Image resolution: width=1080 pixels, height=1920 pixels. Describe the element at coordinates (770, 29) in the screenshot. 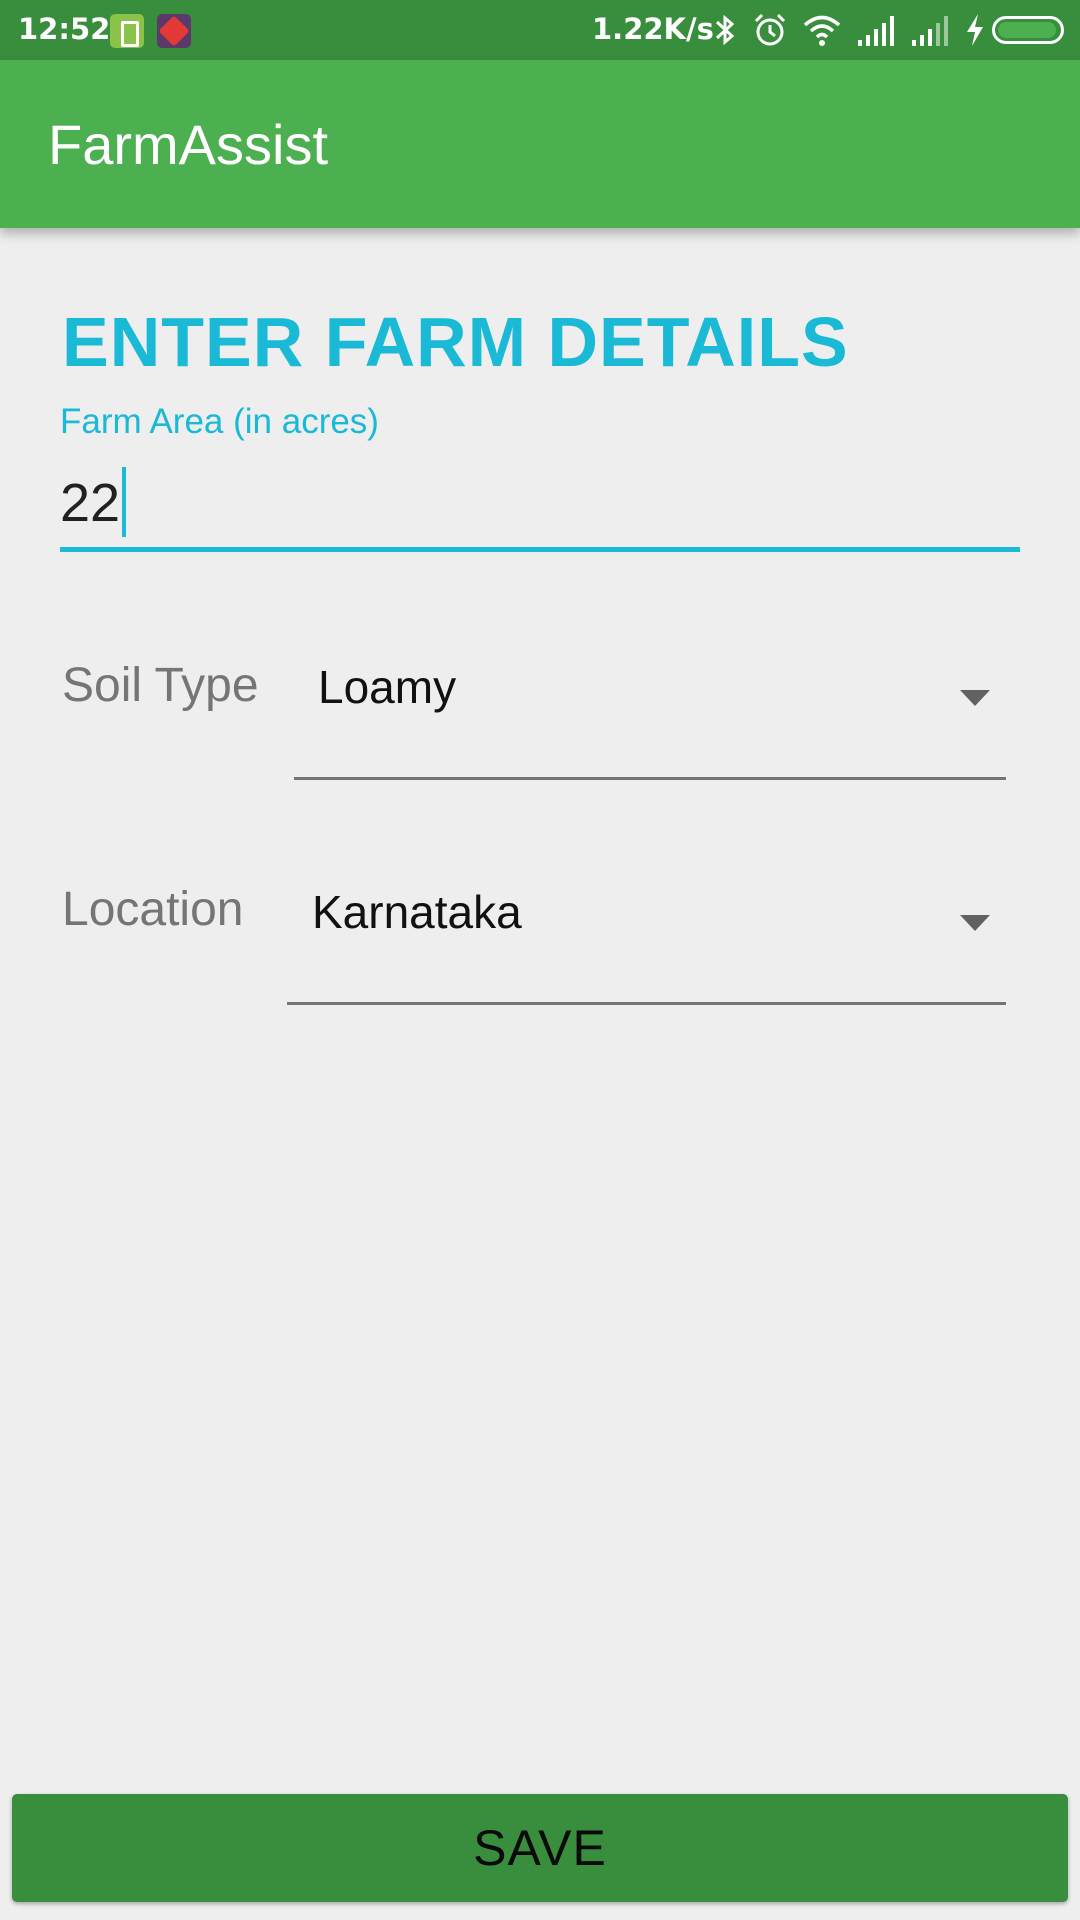

I see `alarm-icon` at that location.